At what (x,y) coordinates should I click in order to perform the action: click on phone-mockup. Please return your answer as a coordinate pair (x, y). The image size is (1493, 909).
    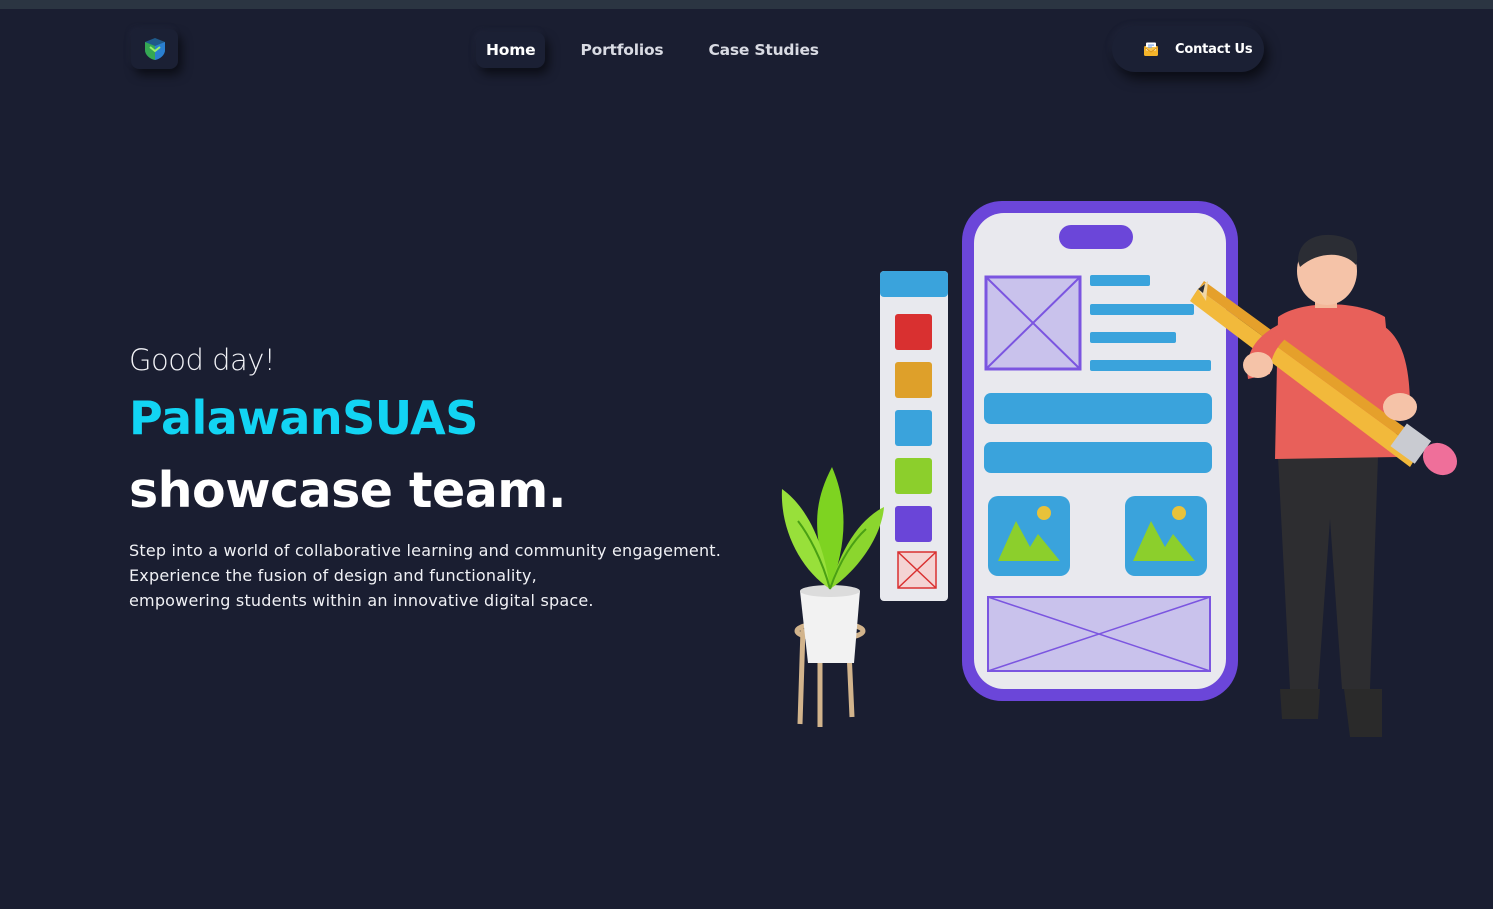
    Looking at the image, I should click on (1100, 451).